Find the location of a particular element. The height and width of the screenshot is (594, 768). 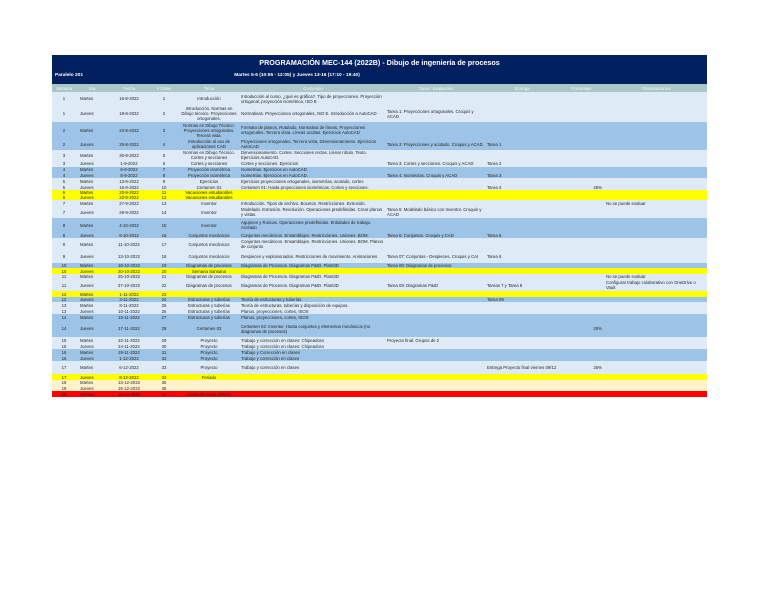

cell-fecha: 16-8-2022 is located at coordinates (129, 98).